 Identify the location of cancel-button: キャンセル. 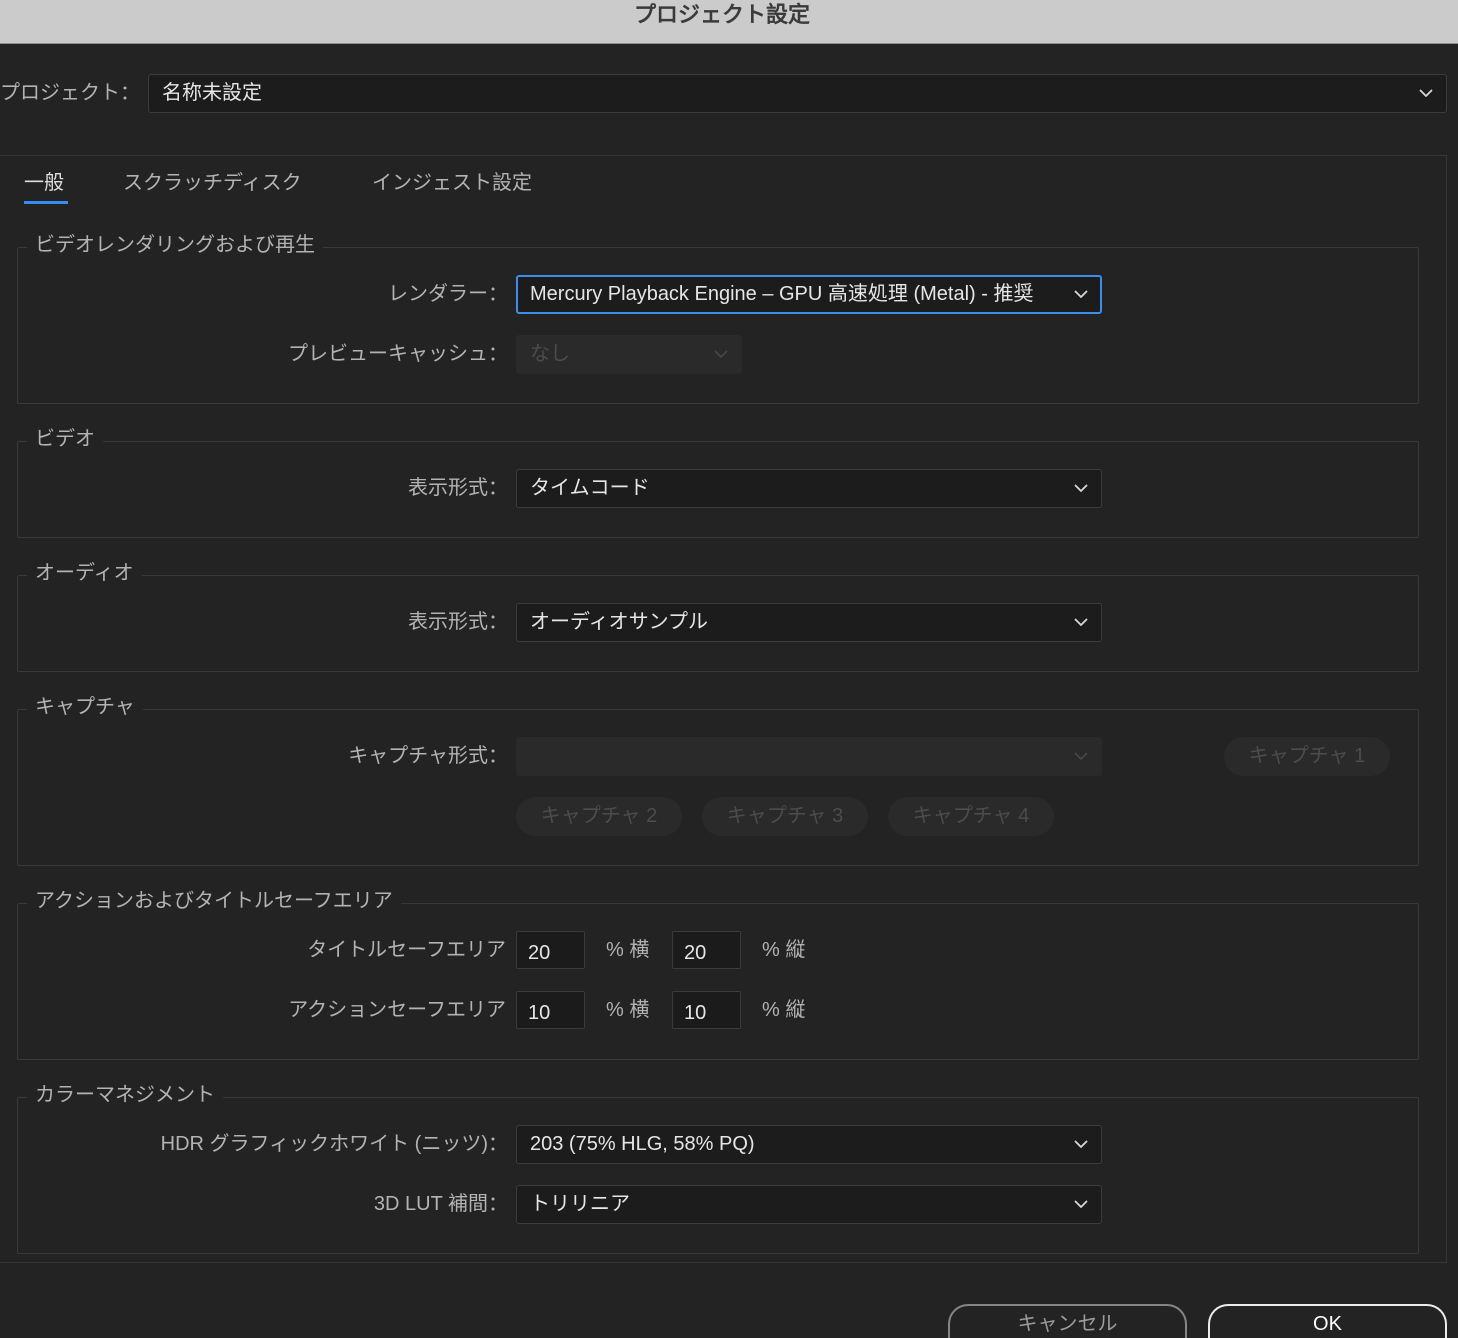
(1067, 1321).